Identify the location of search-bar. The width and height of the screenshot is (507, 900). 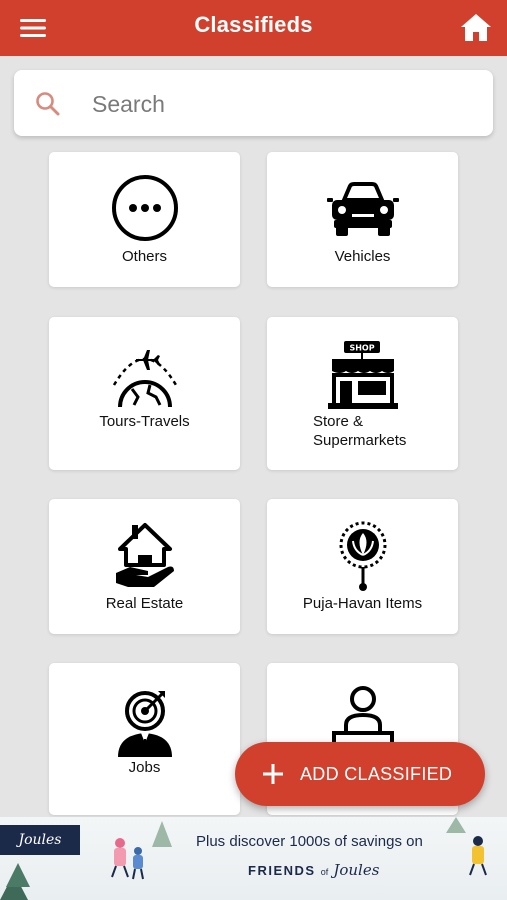
(253, 103).